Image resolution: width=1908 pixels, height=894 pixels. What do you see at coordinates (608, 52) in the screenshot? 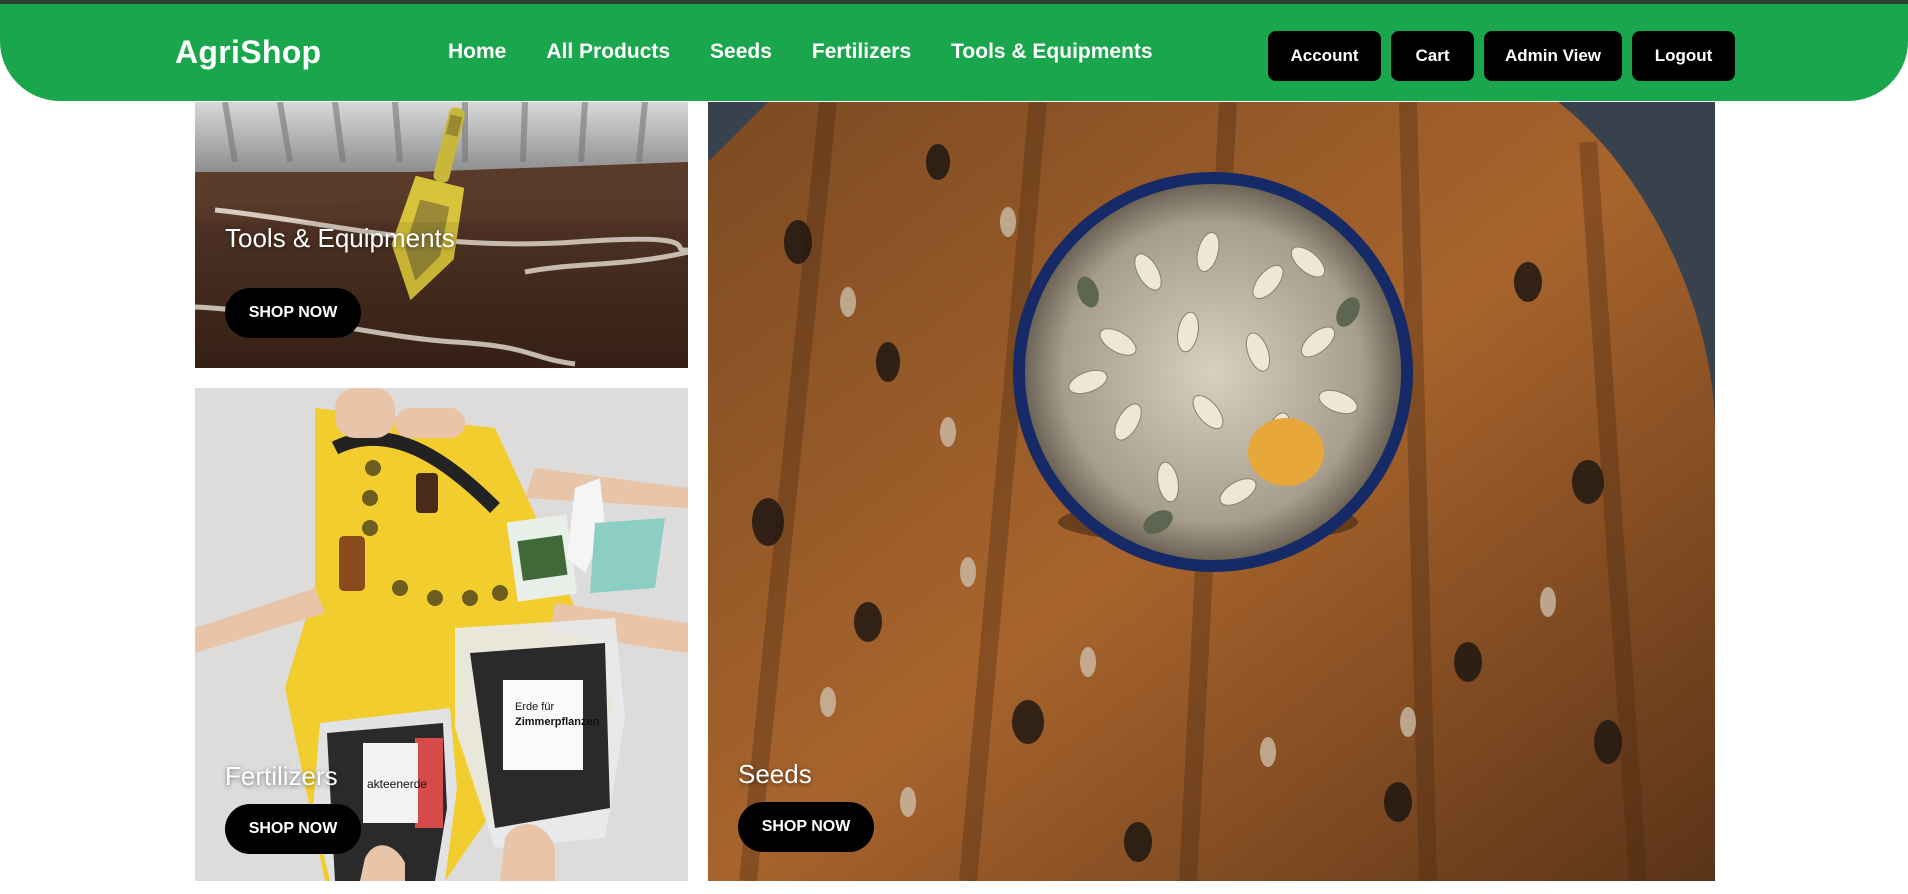
I see `nav-link-all-products: All Products` at bounding box center [608, 52].